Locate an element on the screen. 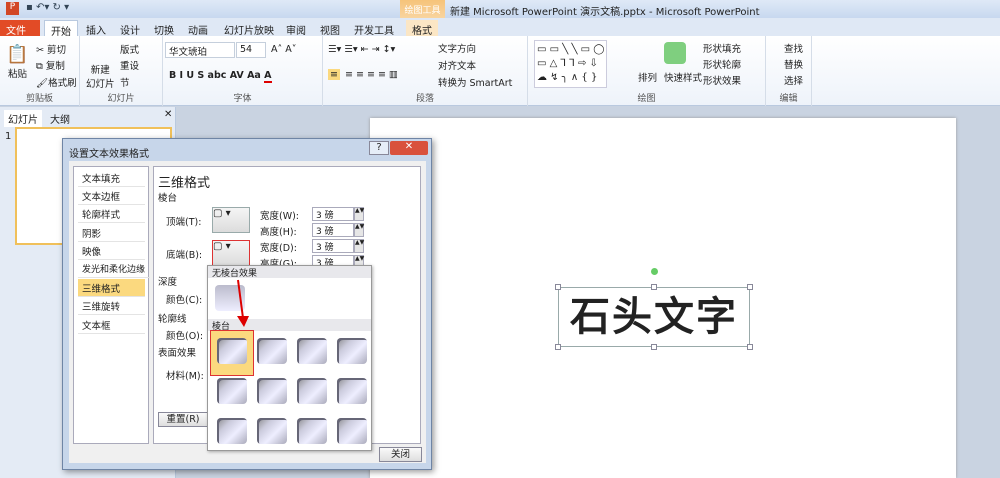  bottom-width-input: 3 磅 is located at coordinates (333, 246).